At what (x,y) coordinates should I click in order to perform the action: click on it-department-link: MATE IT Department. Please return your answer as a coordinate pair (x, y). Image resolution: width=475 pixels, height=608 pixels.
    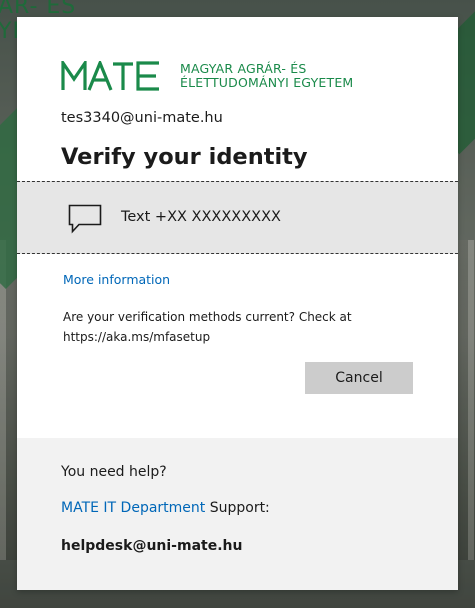
    Looking at the image, I should click on (133, 508).